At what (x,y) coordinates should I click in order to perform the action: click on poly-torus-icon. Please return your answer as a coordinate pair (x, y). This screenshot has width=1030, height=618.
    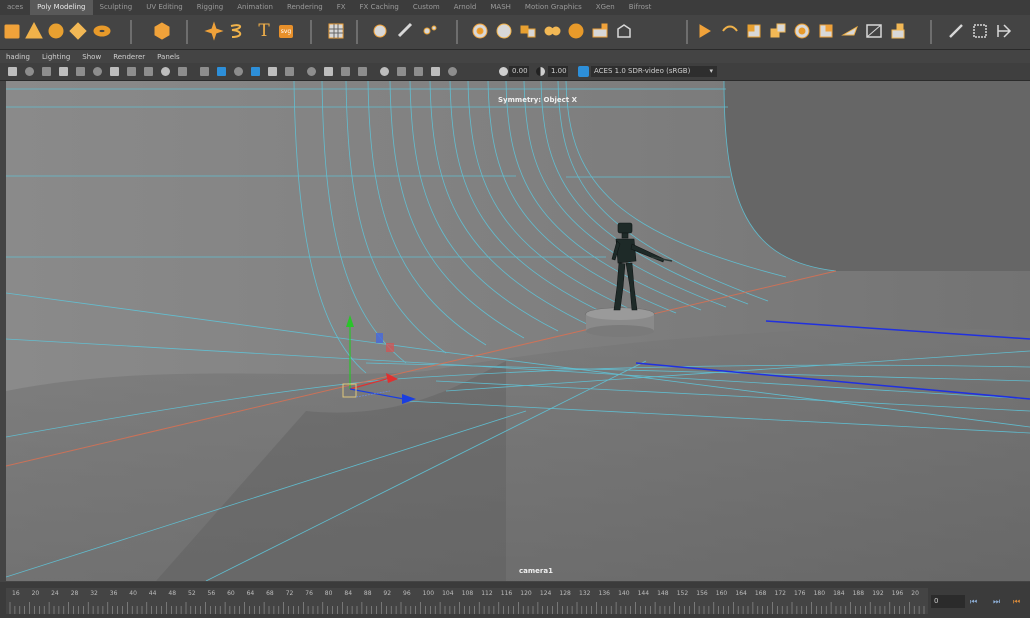
    Looking at the image, I should click on (102, 31).